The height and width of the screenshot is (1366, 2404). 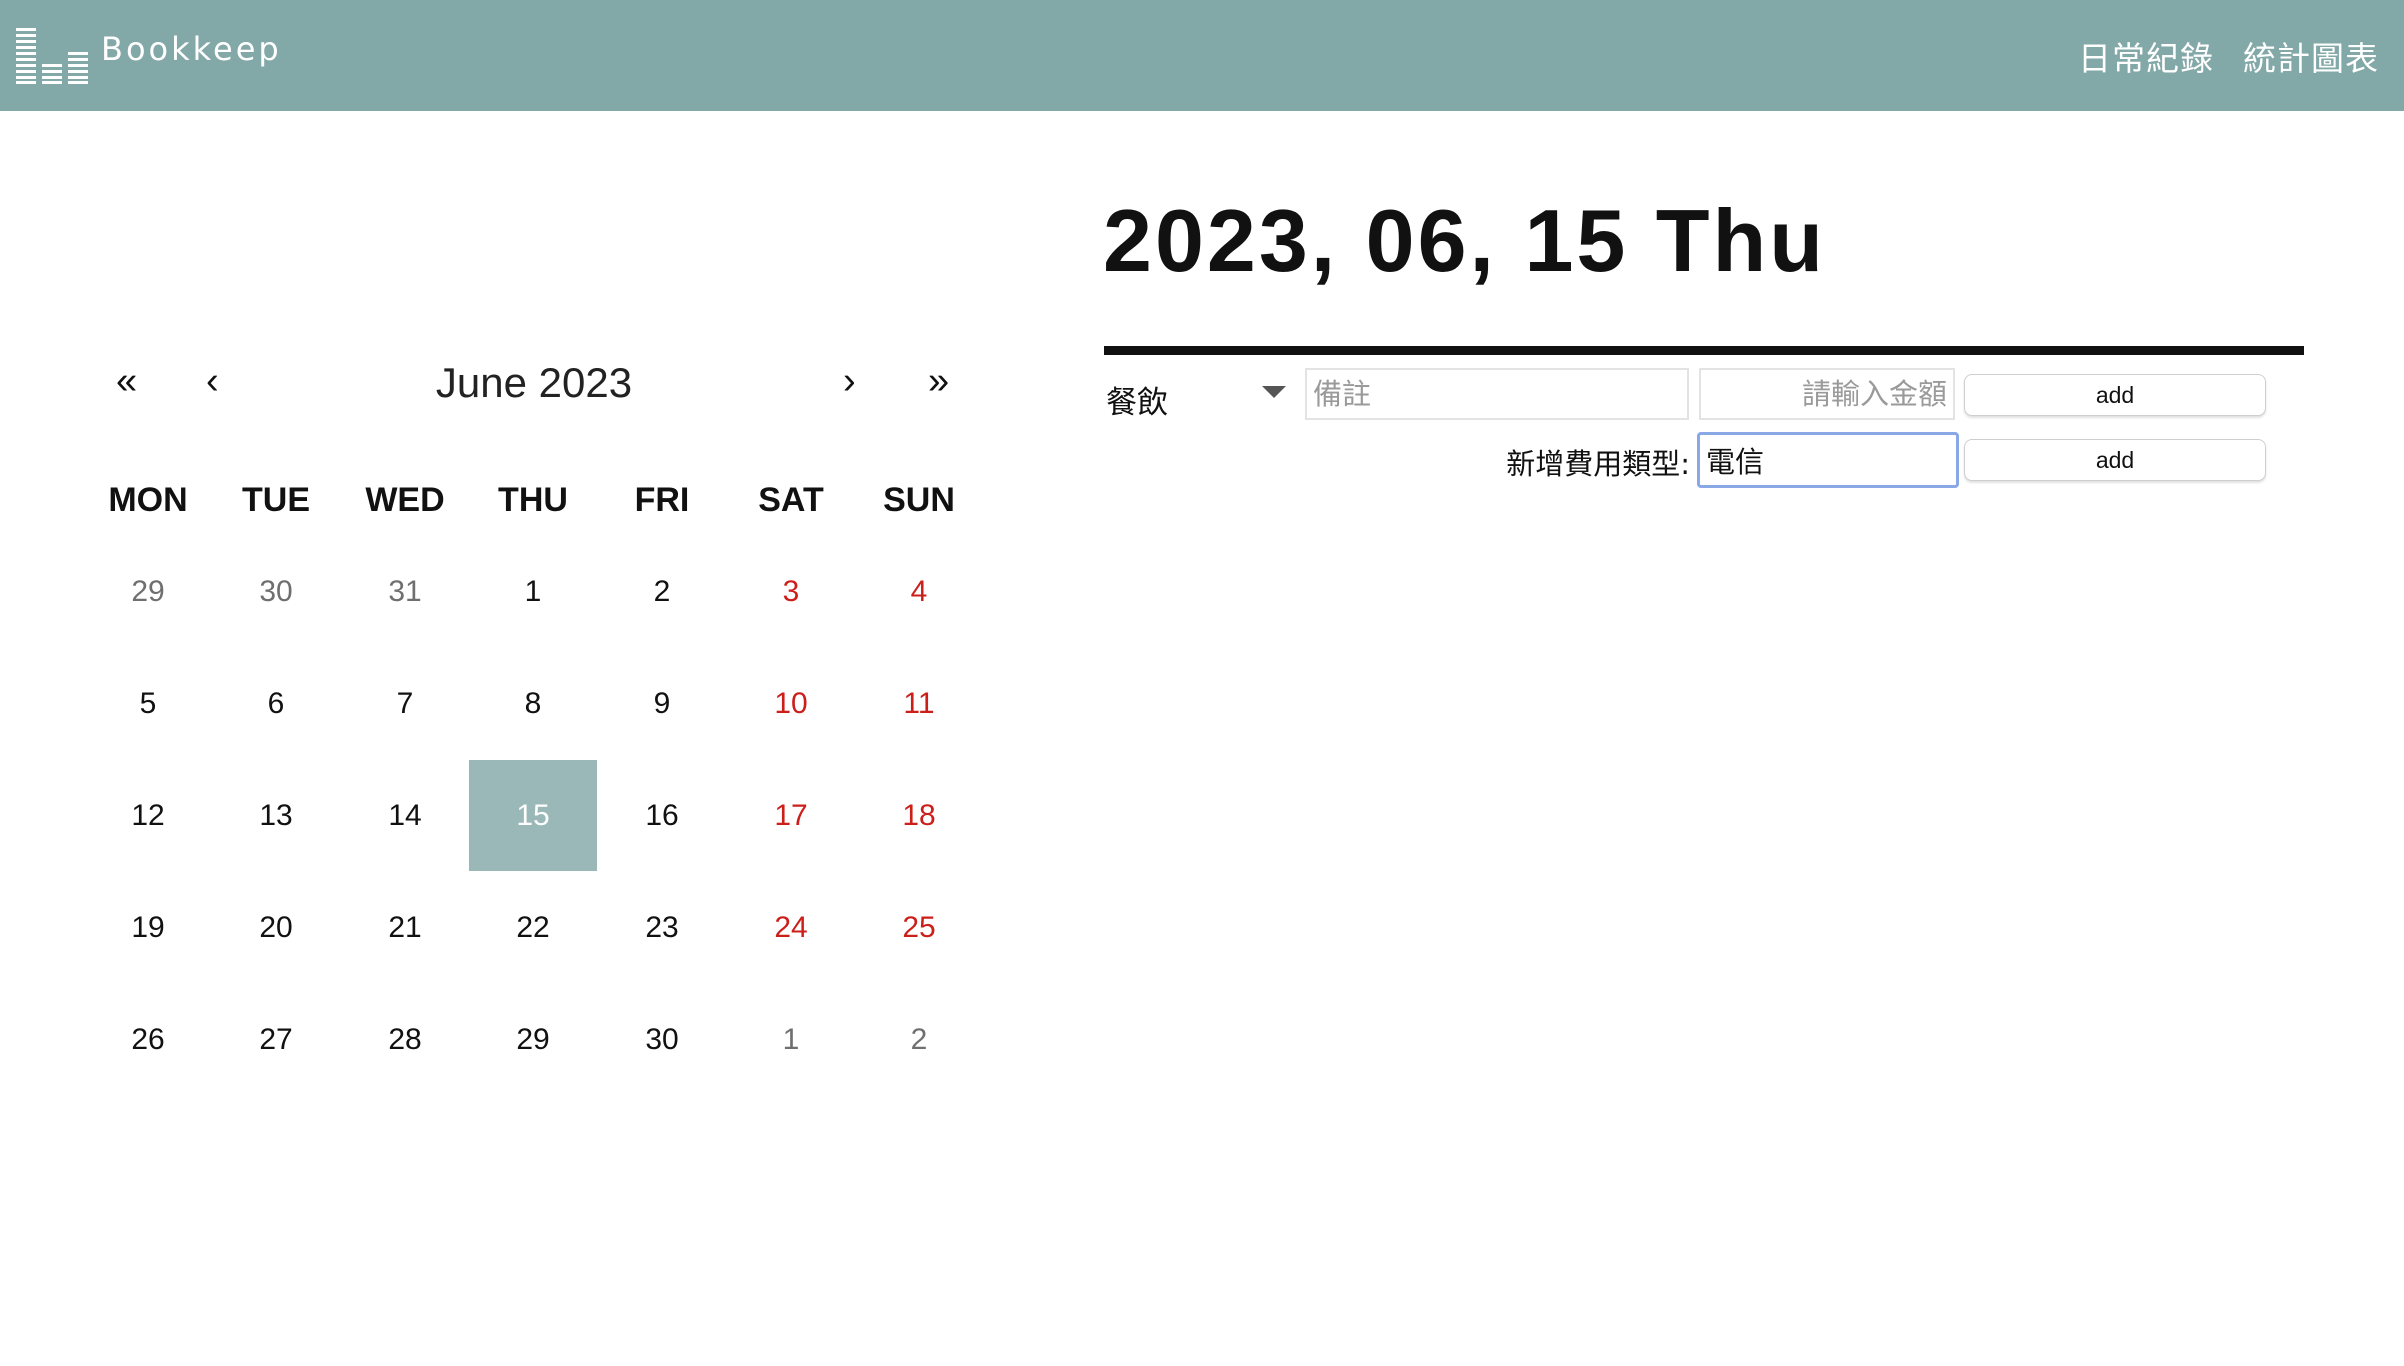 I want to click on next-year-button: », so click(x=938, y=381).